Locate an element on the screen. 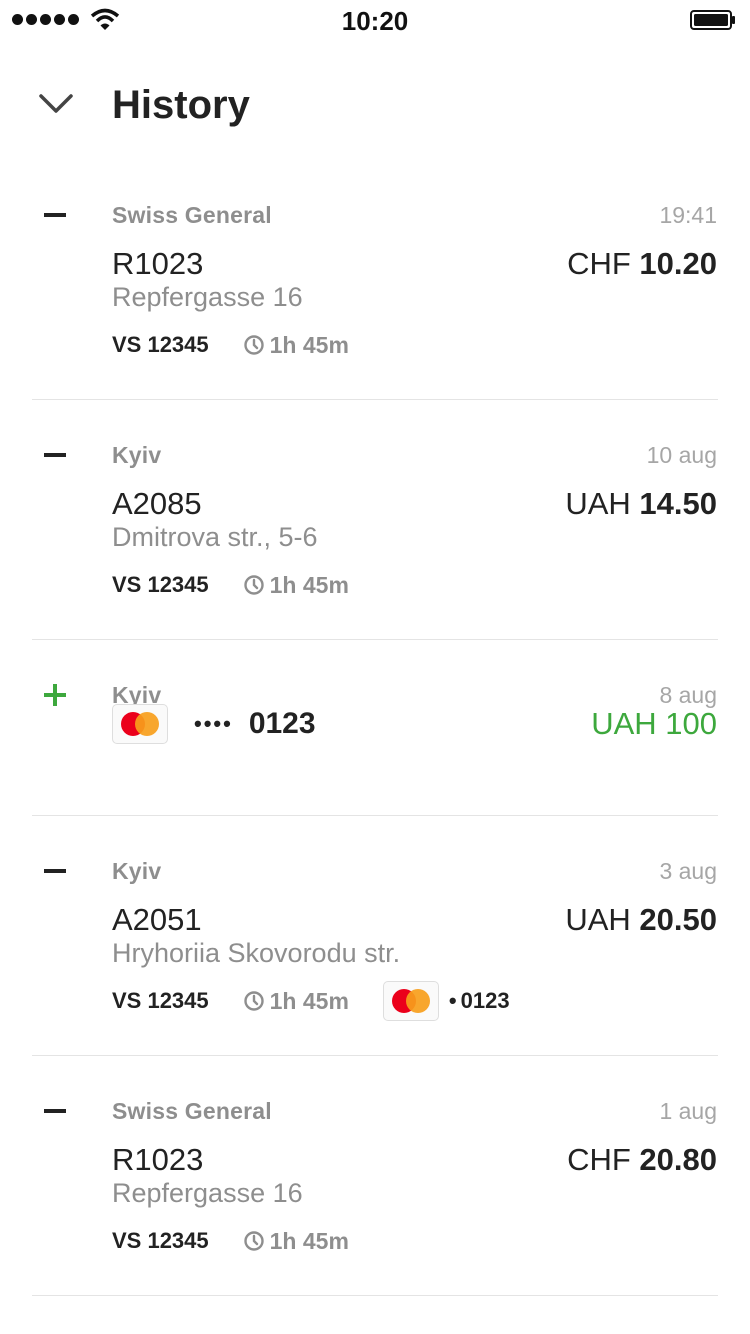 The height and width of the screenshot is (1334, 750). status-bar: 10:20 is located at coordinates (375, 20).